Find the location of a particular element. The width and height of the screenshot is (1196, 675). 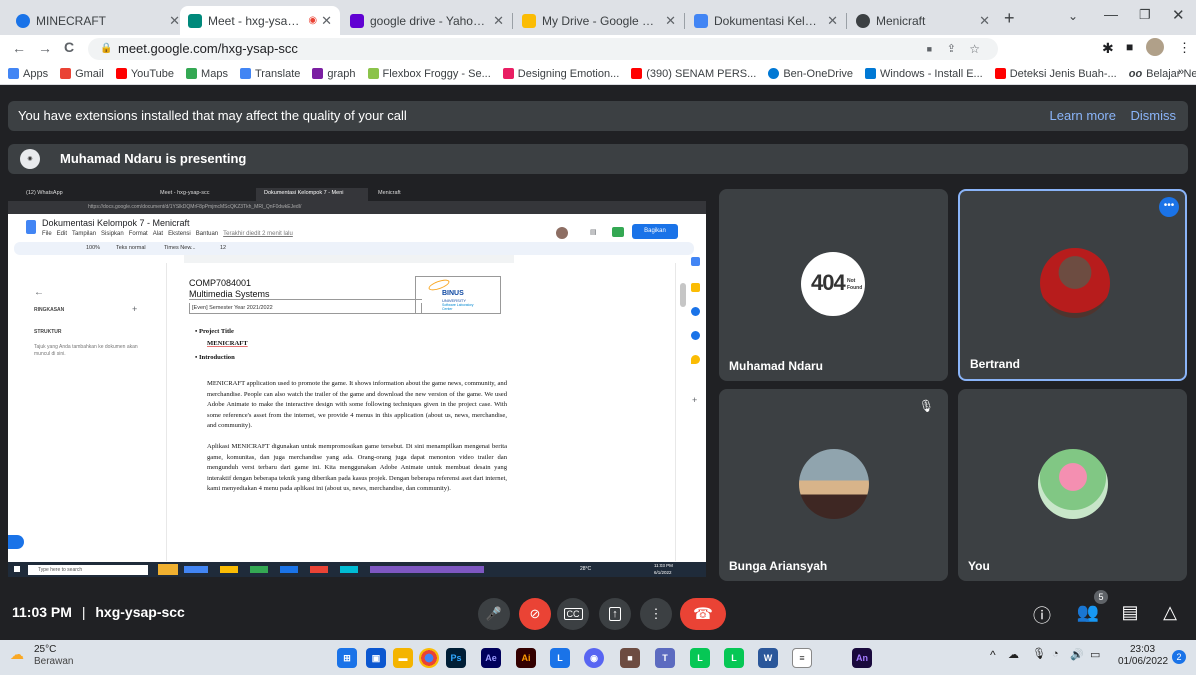

share-icon: ⇪ is located at coordinates (951, 49).